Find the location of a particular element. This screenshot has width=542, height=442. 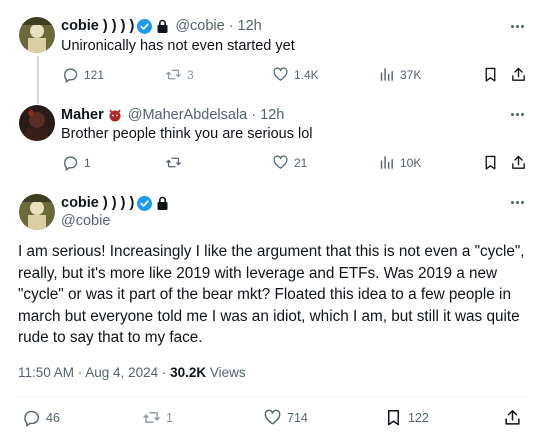

tweet-meta: 11:50 AM · Aug 4, 2024 · 30.2K Views is located at coordinates (132, 372).